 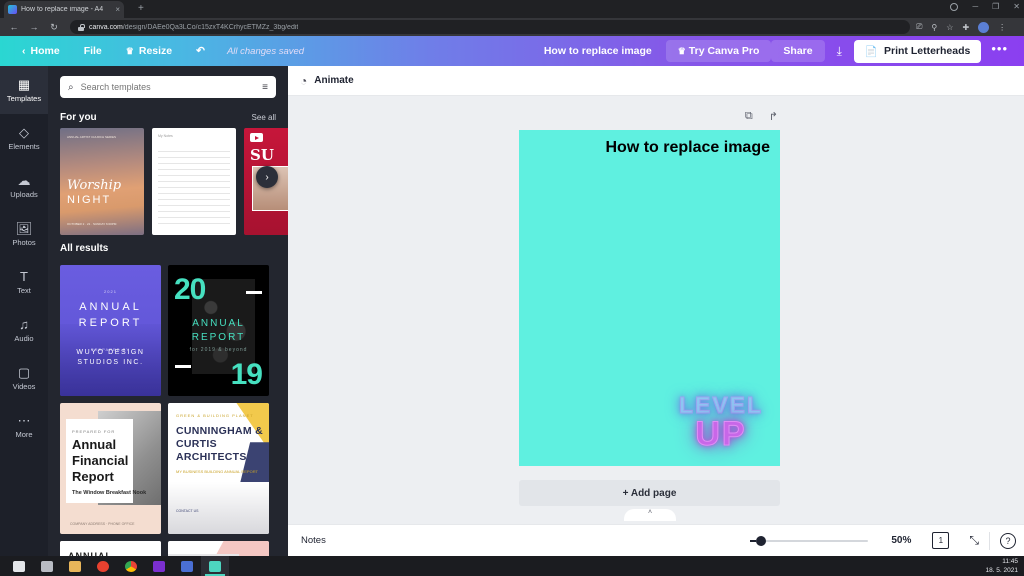 I want to click on chrome-icon, so click(x=131, y=566).